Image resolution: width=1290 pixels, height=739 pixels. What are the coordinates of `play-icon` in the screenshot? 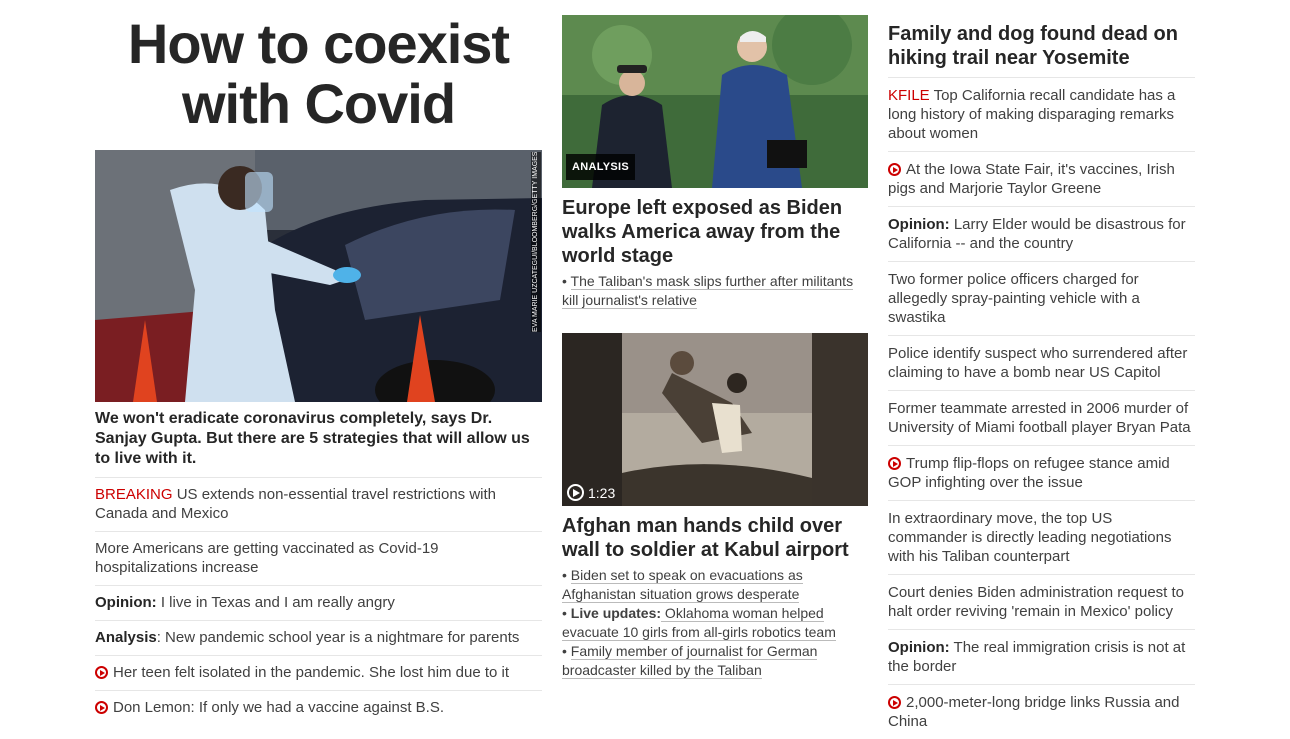 It's located at (575, 492).